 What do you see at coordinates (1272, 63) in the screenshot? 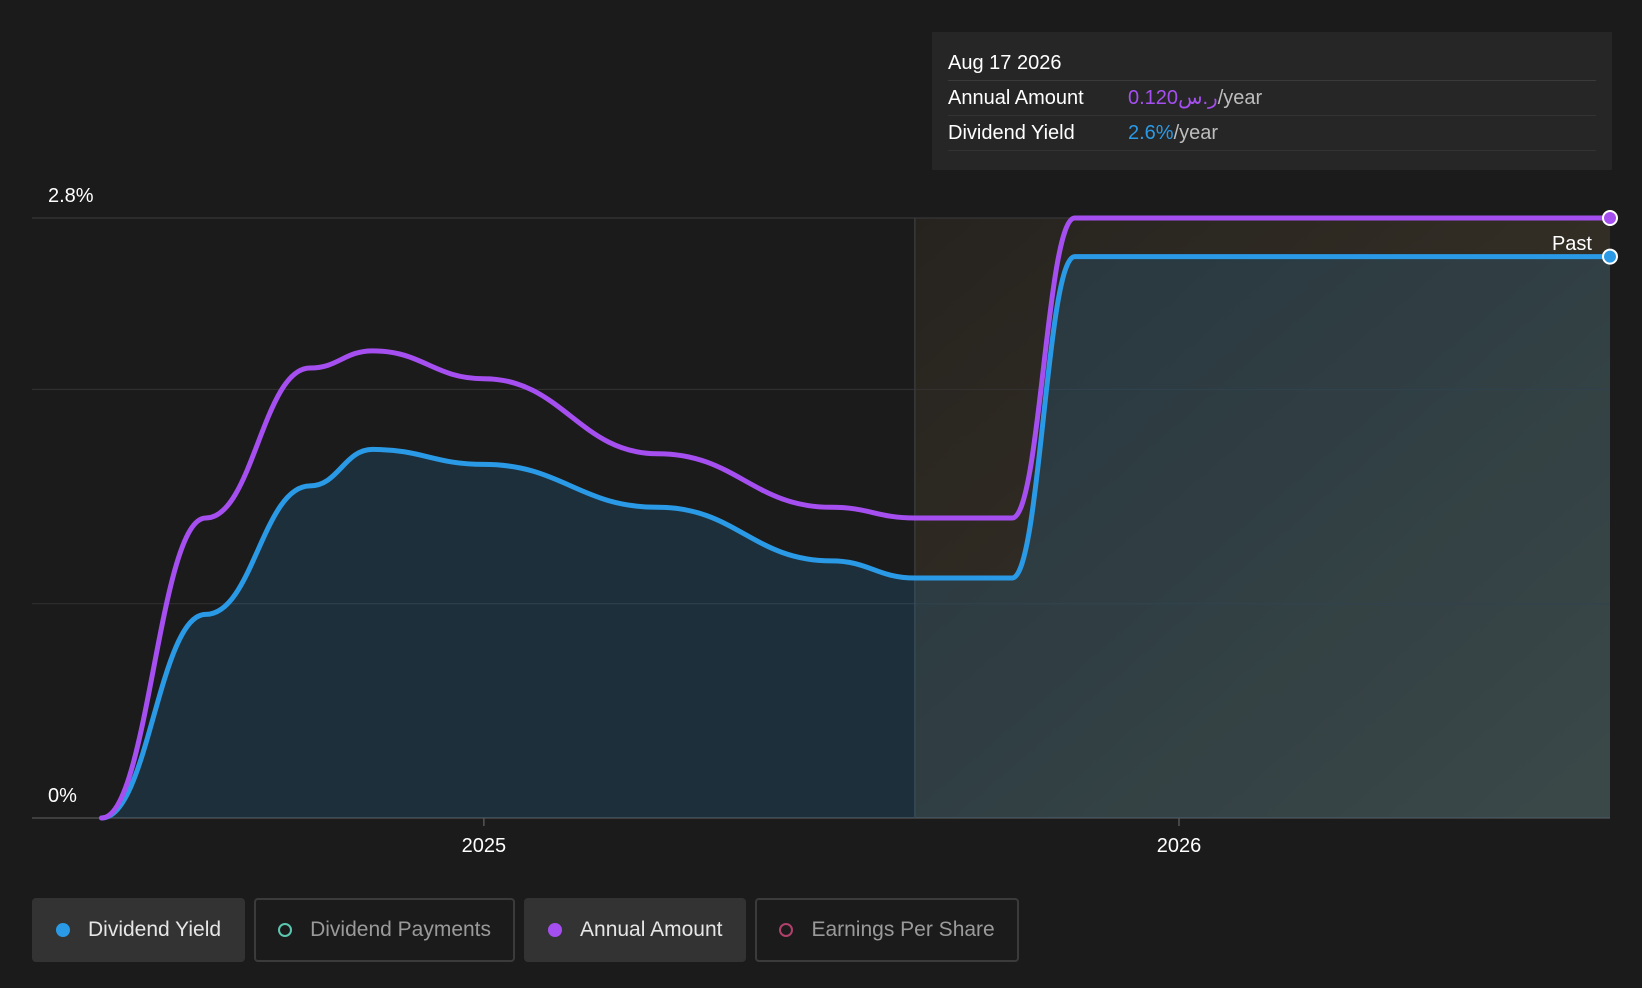
I see `tooltip-date: Aug 17 2026` at bounding box center [1272, 63].